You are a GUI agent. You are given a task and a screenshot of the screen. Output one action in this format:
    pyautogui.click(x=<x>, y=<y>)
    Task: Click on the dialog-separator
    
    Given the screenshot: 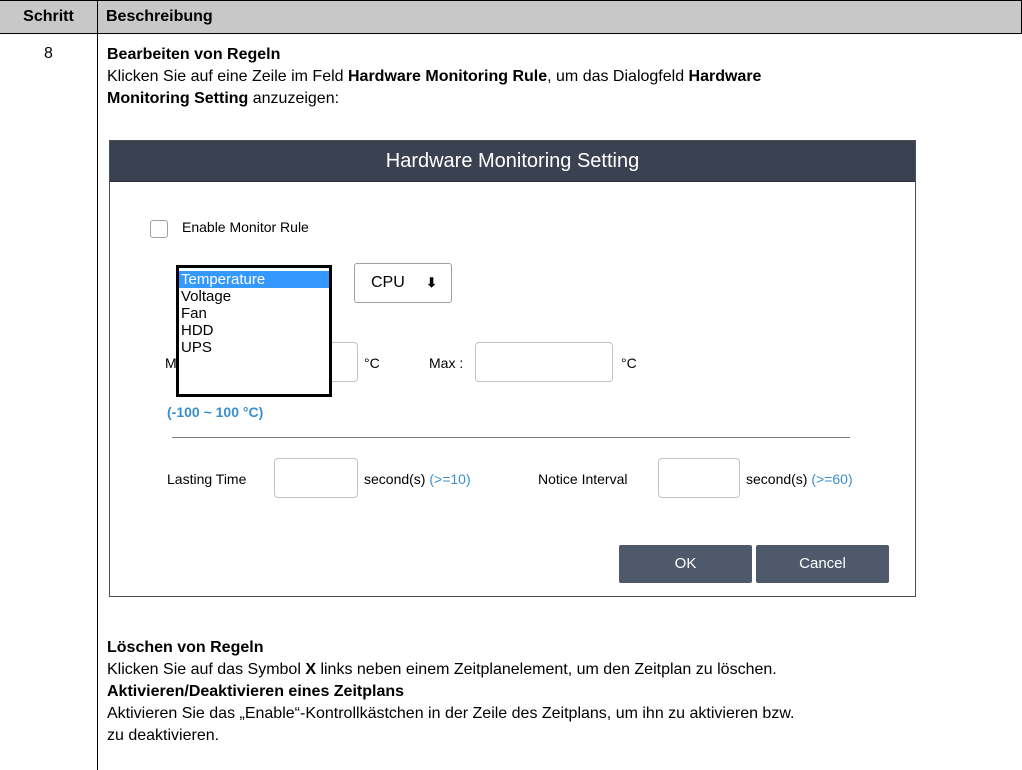 What is the action you would take?
    pyautogui.click(x=511, y=437)
    